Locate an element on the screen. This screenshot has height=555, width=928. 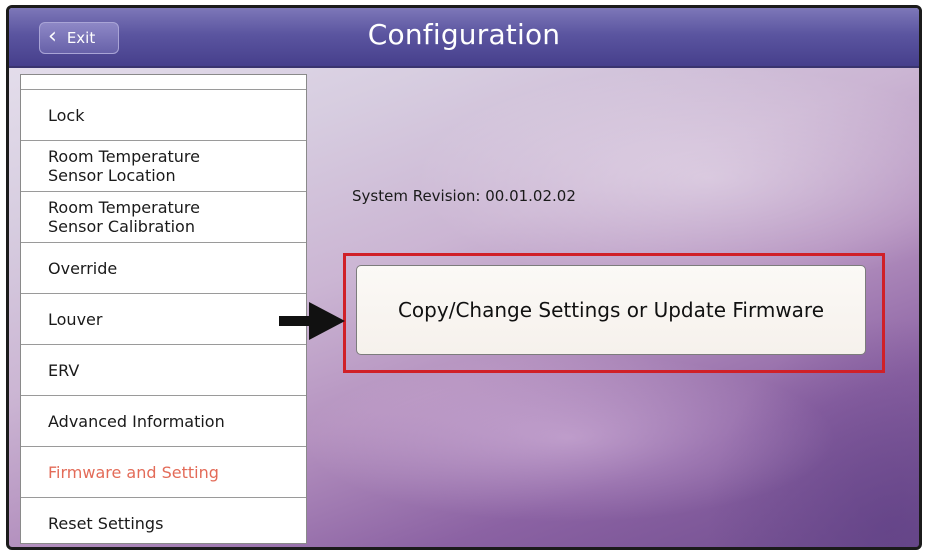
menu-item-label: Advanced Information is located at coordinates (136, 421).